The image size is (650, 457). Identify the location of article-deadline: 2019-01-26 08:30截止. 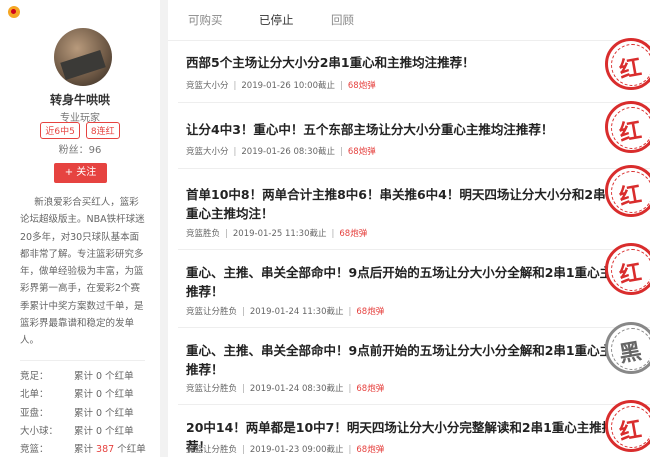
(288, 152).